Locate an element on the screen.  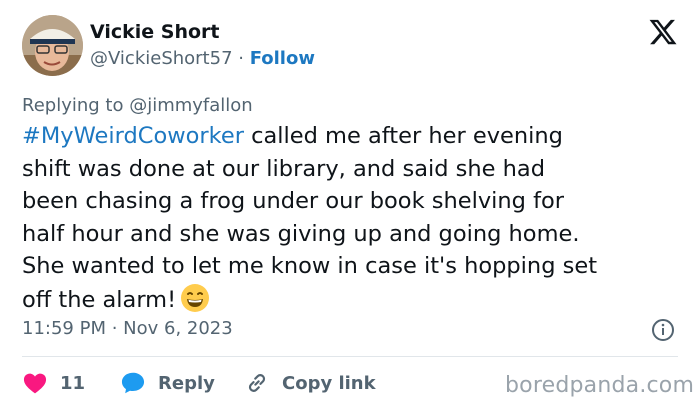
tweet-date: Nov 6, 2023 is located at coordinates (178, 328).